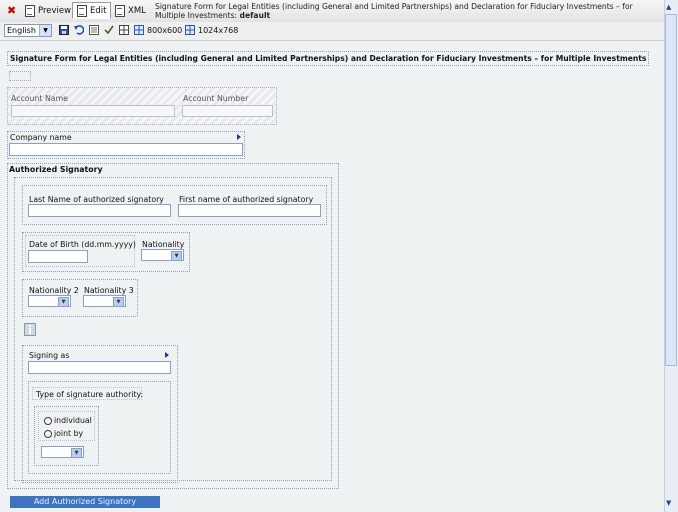  What do you see at coordinates (668, 503) in the screenshot?
I see `scroll-down-icon: ▼` at bounding box center [668, 503].